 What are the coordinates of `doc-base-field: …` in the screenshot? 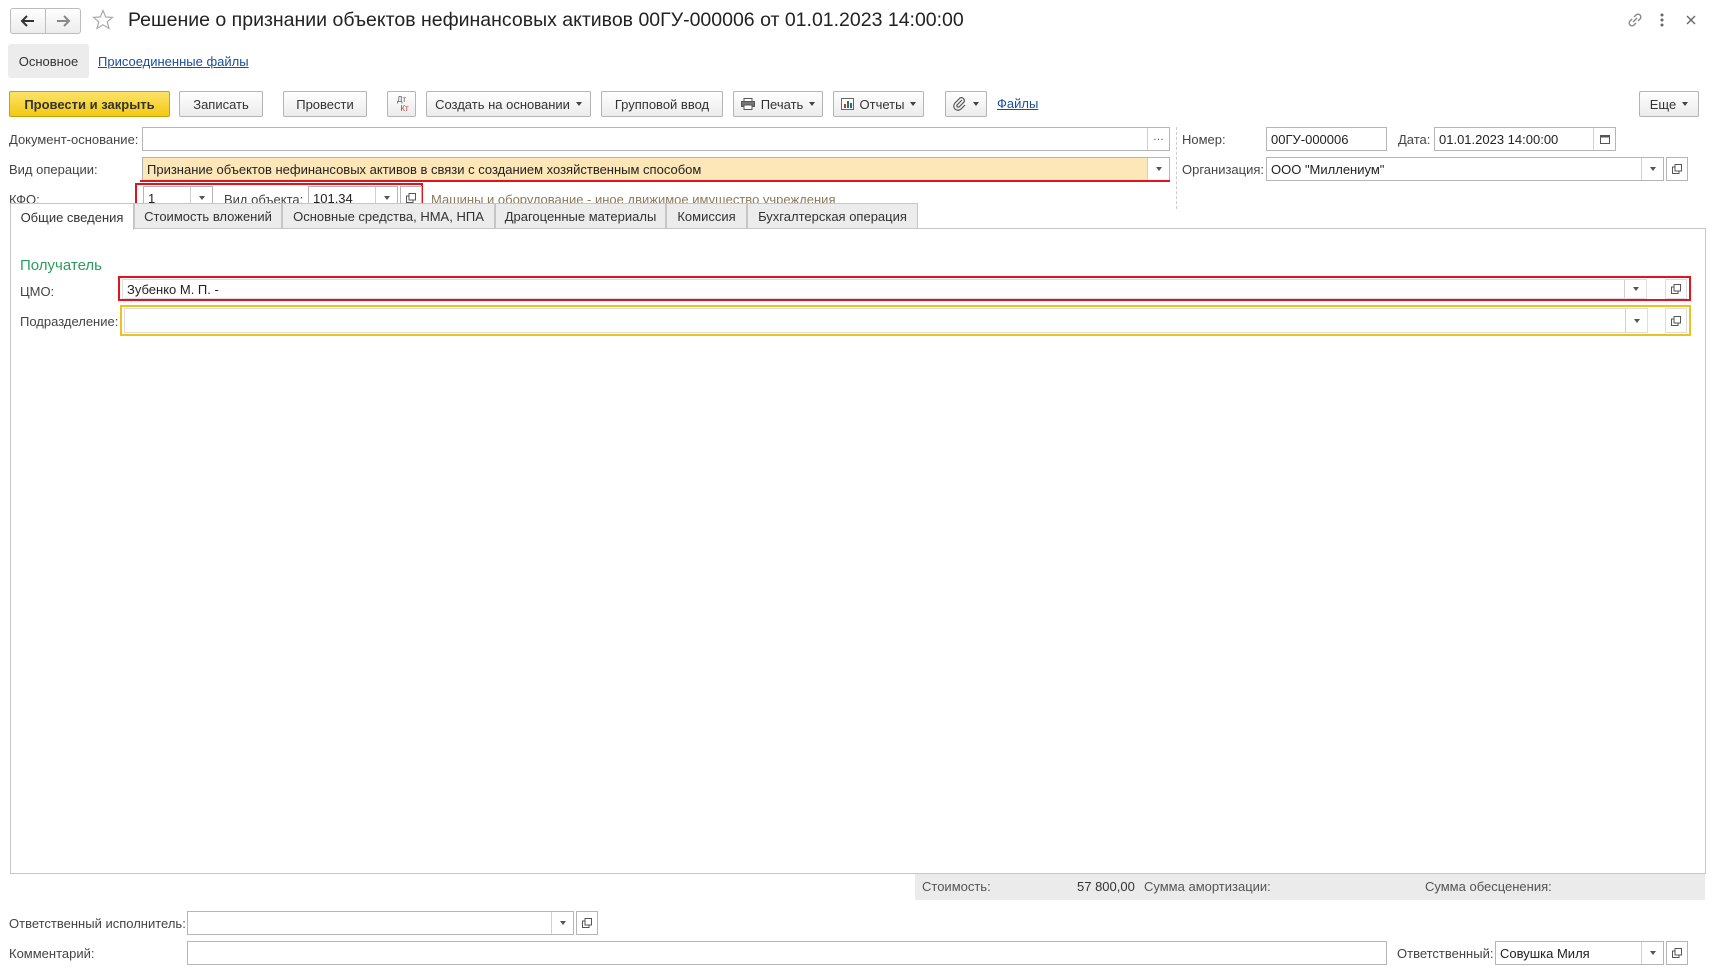 It's located at (656, 139).